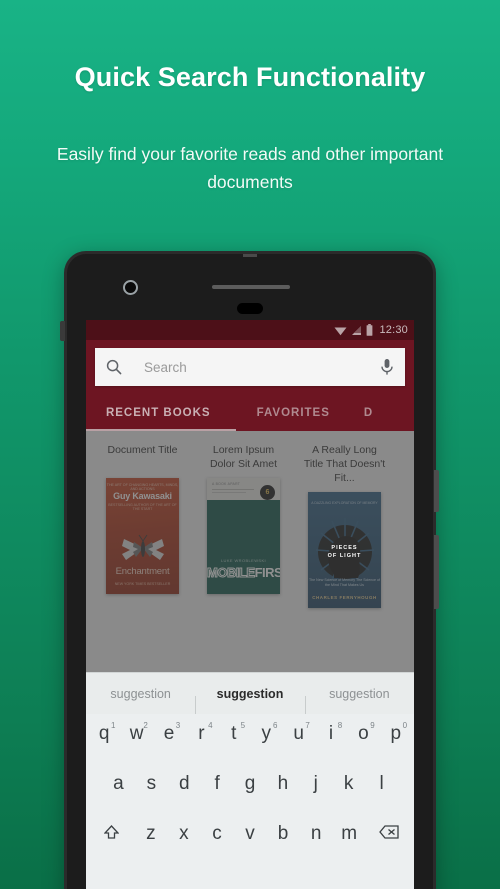 Image resolution: width=500 pixels, height=889 pixels. I want to click on key-label: o, so click(363, 733).